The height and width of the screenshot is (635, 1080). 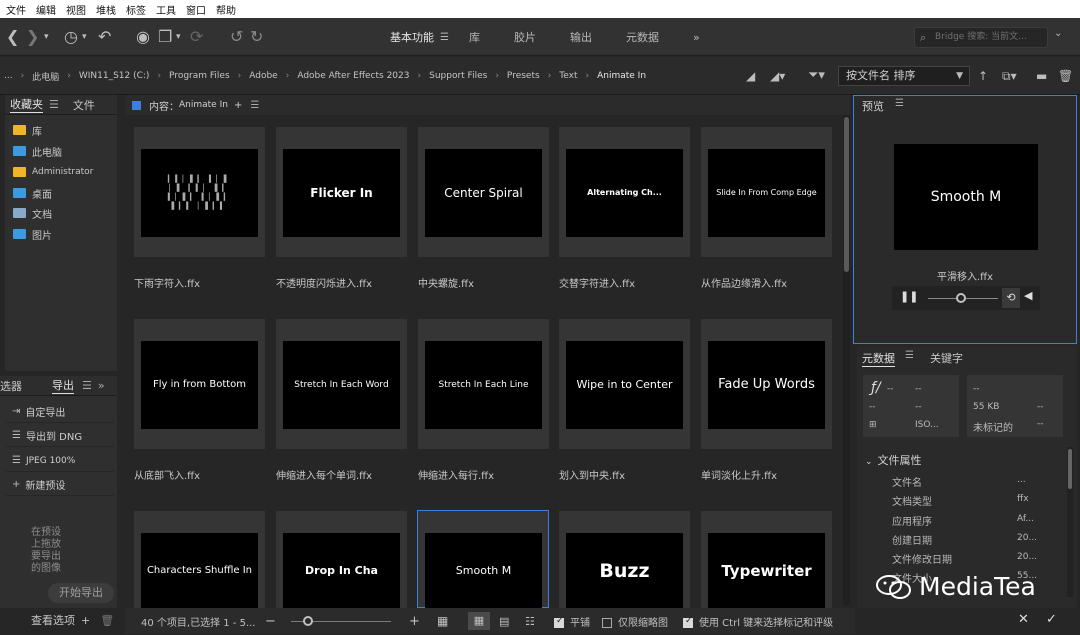 What do you see at coordinates (581, 37) in the screenshot?
I see `tab-output: 输出` at bounding box center [581, 37].